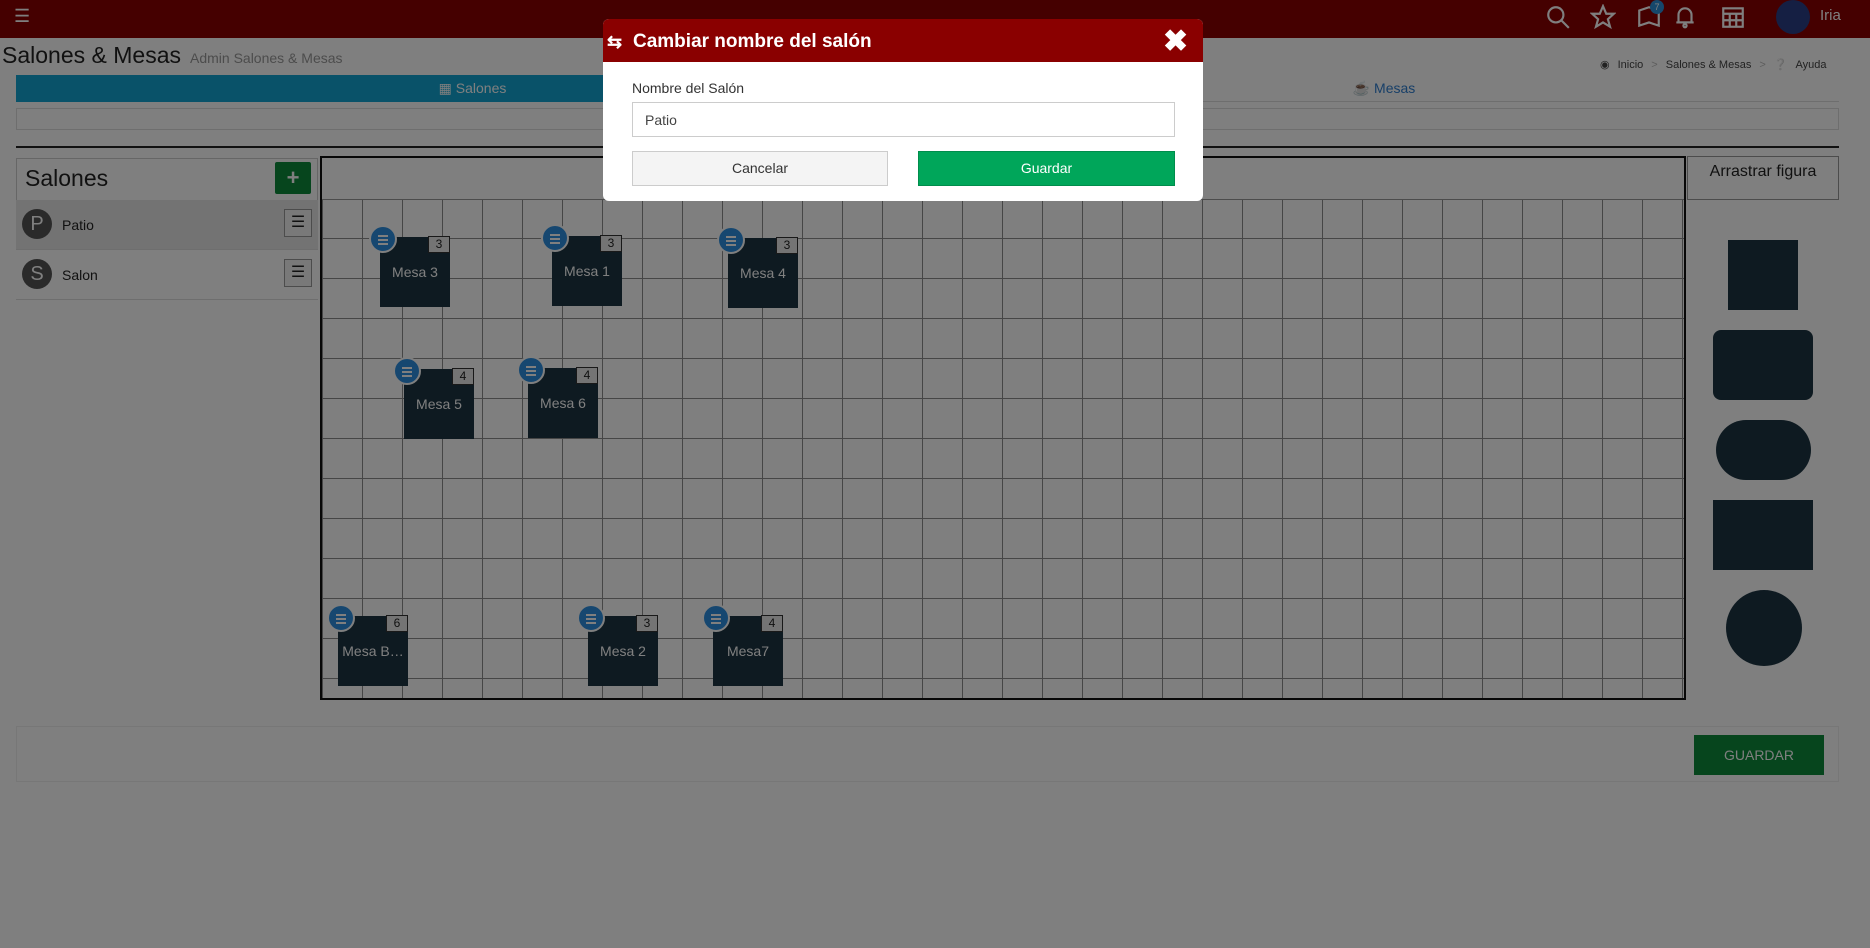 The image size is (1870, 948). Describe the element at coordinates (760, 168) in the screenshot. I see `cancel-button: Cancelar` at that location.